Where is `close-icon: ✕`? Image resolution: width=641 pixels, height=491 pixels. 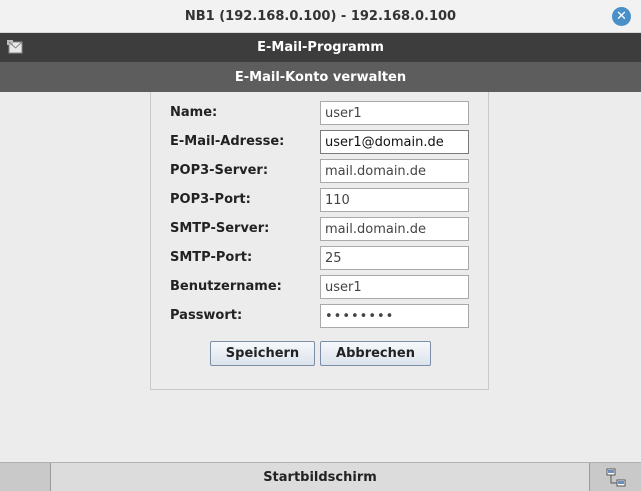
close-icon: ✕ is located at coordinates (621, 16).